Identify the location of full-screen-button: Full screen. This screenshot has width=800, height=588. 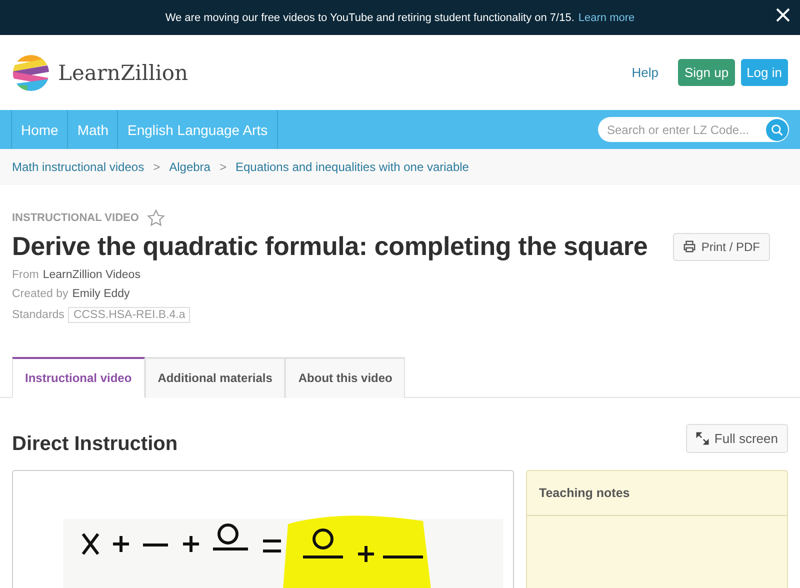
(737, 438).